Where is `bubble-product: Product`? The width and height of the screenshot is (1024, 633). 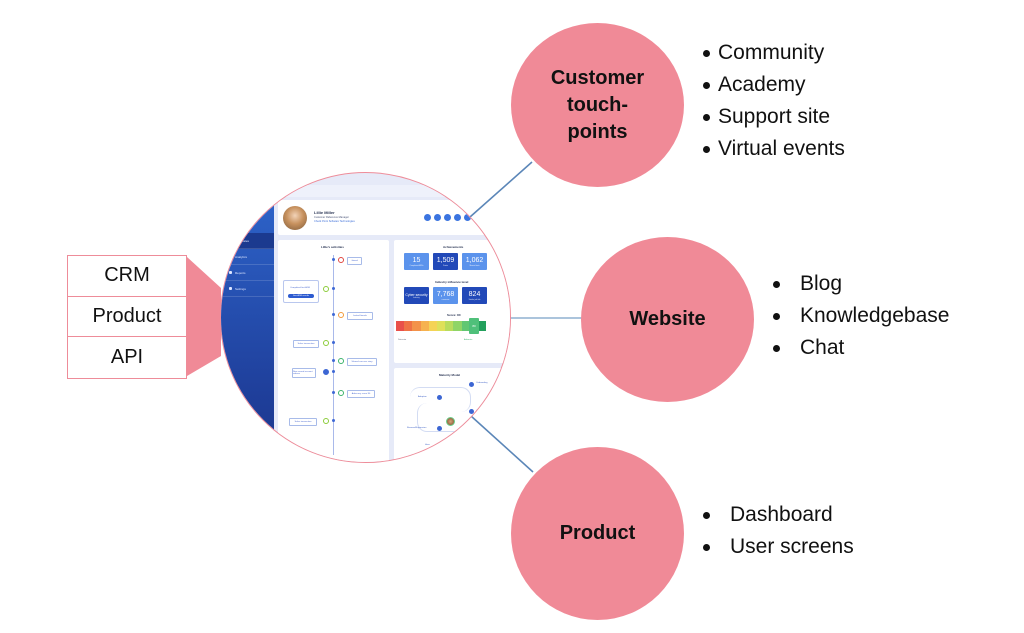 bubble-product: Product is located at coordinates (597, 533).